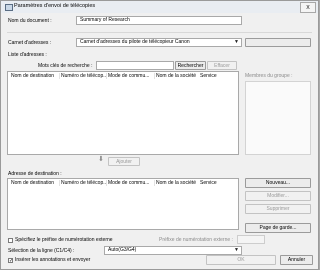  Describe the element at coordinates (196, 240) in the screenshot. I see `dial-prefix-field-label: Préfixe de numérotation externe :` at that location.